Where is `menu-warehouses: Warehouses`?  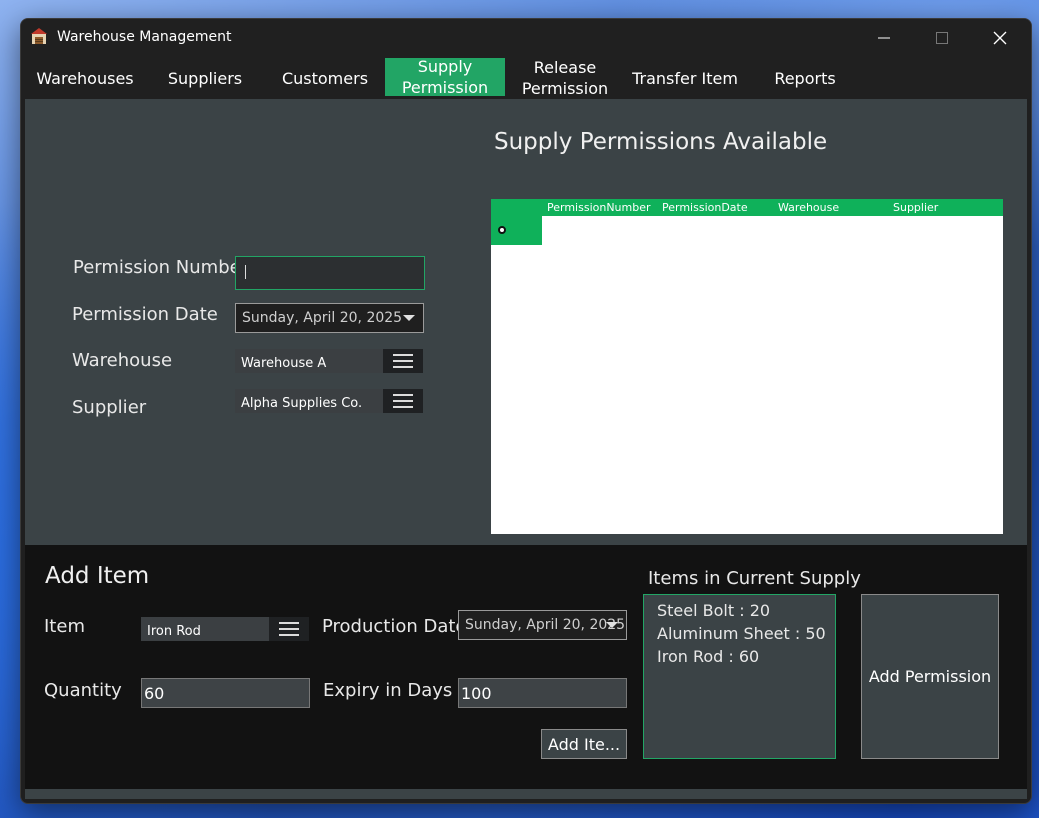
menu-warehouses: Warehouses is located at coordinates (85, 78).